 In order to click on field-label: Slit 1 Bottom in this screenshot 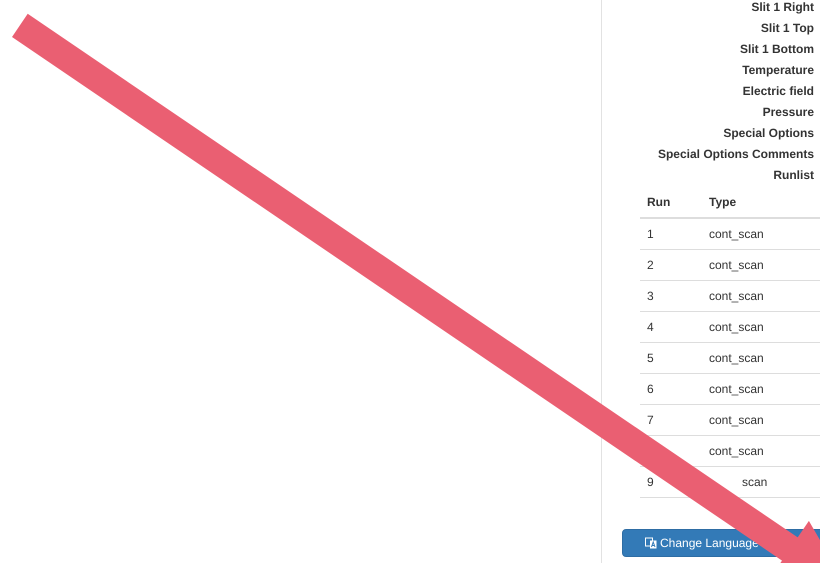, I will do `click(777, 49)`.